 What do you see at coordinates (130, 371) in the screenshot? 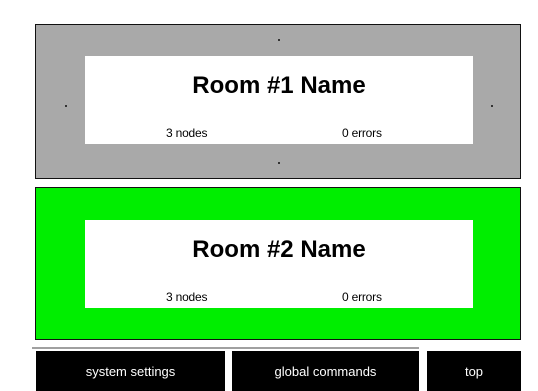
I see `system-settings-button: system settings` at bounding box center [130, 371].